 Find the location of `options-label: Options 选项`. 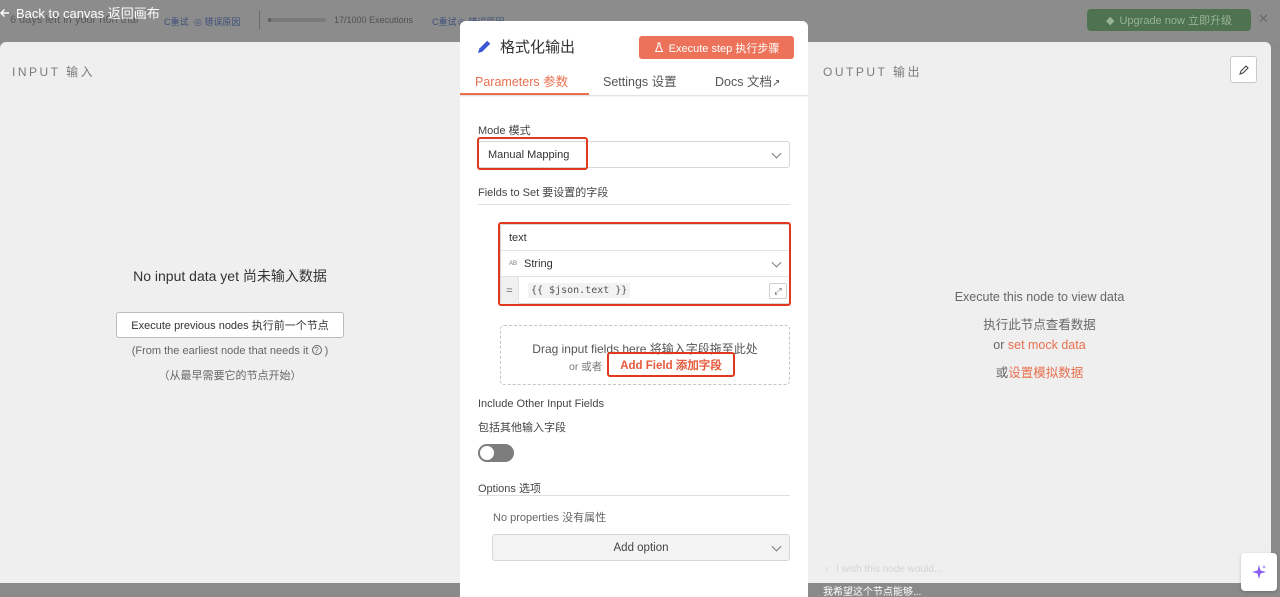

options-label: Options 选项 is located at coordinates (509, 489).